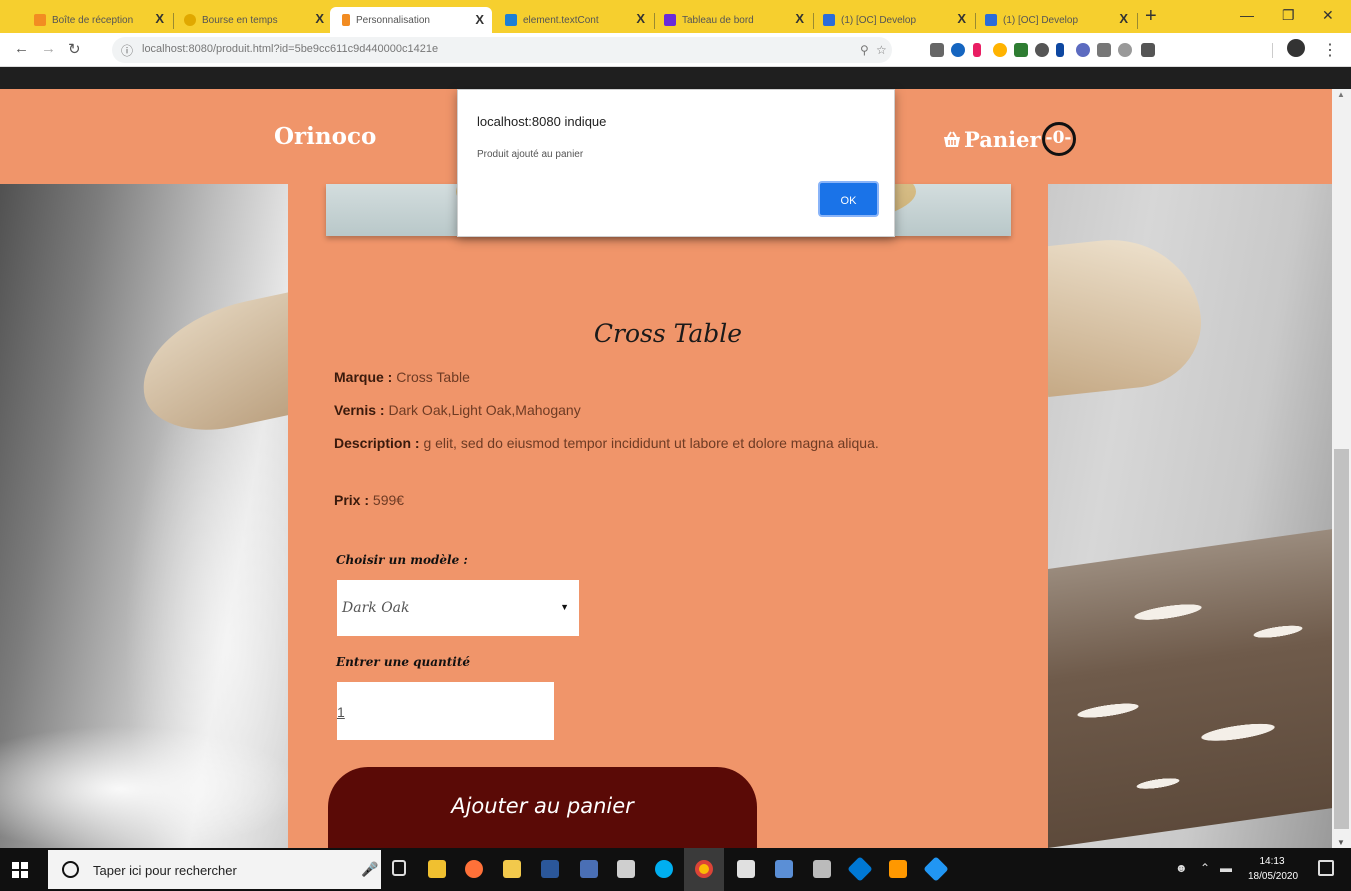  What do you see at coordinates (1341, 639) in the screenshot?
I see `scrollbar-thumb` at bounding box center [1341, 639].